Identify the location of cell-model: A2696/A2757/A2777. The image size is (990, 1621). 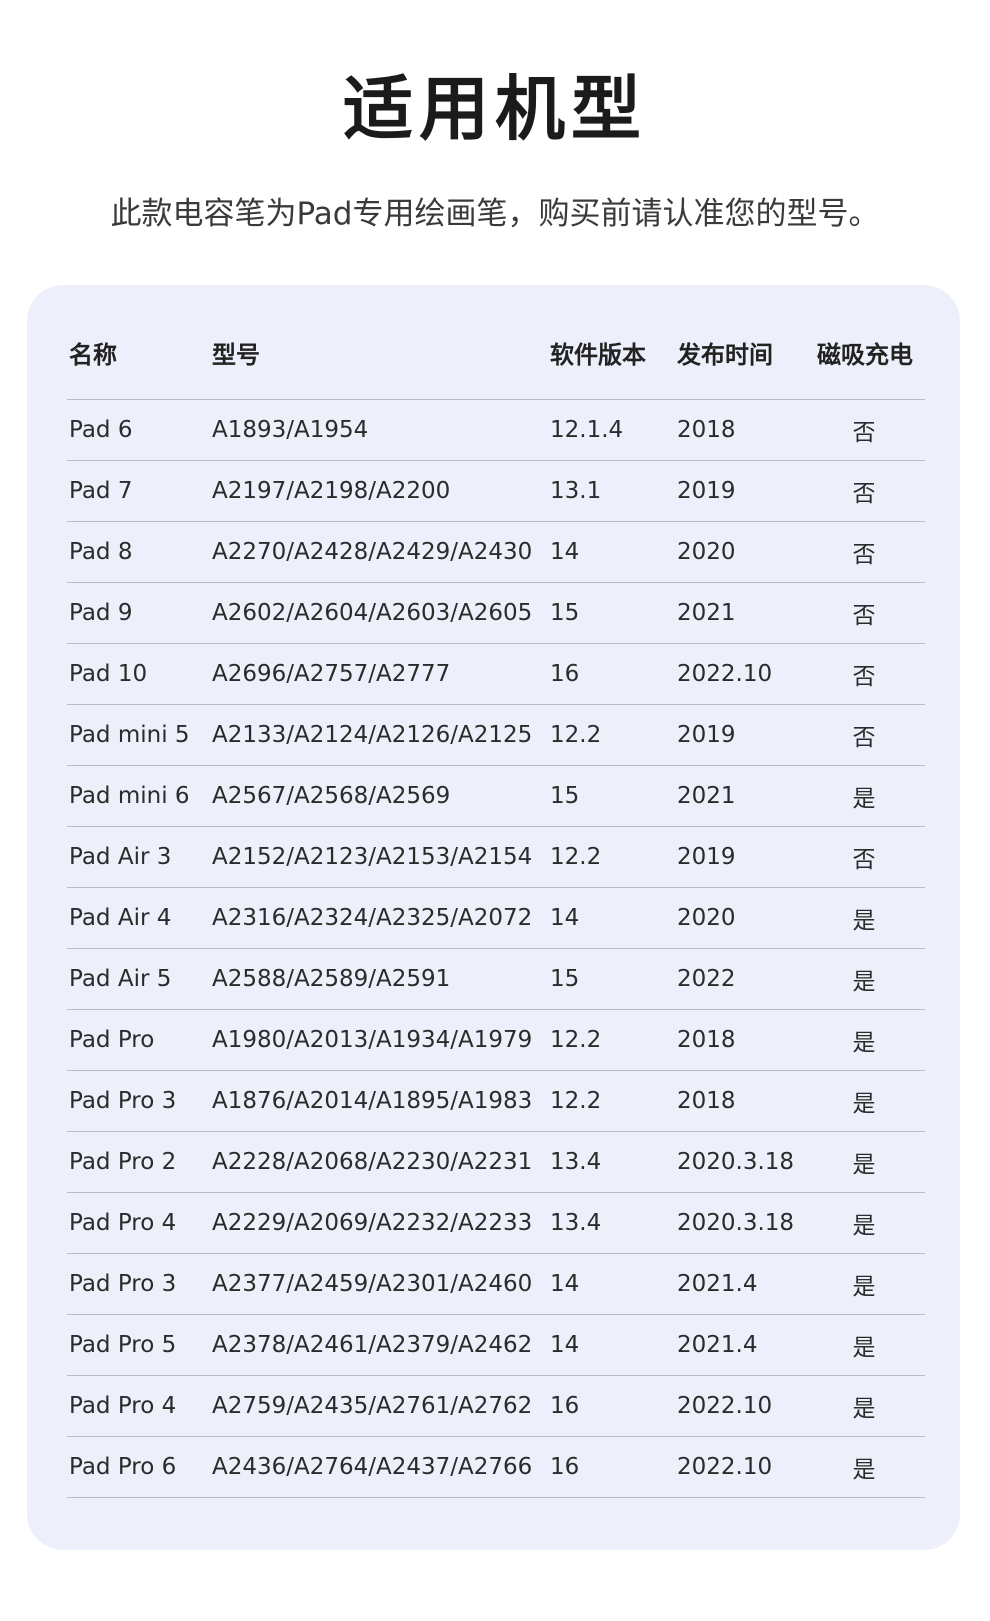
(379, 674).